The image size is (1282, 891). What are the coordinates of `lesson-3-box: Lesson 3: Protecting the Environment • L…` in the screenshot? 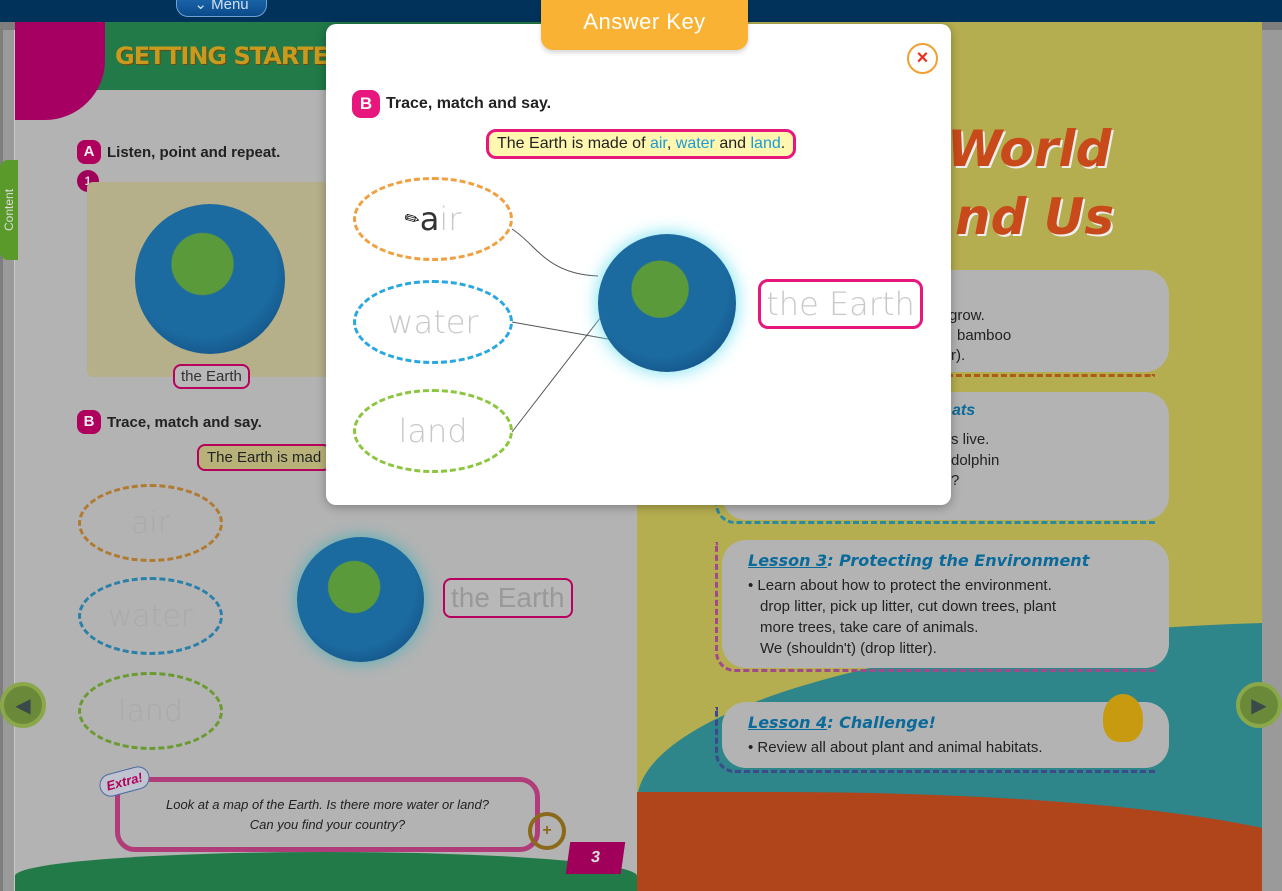 It's located at (945, 604).